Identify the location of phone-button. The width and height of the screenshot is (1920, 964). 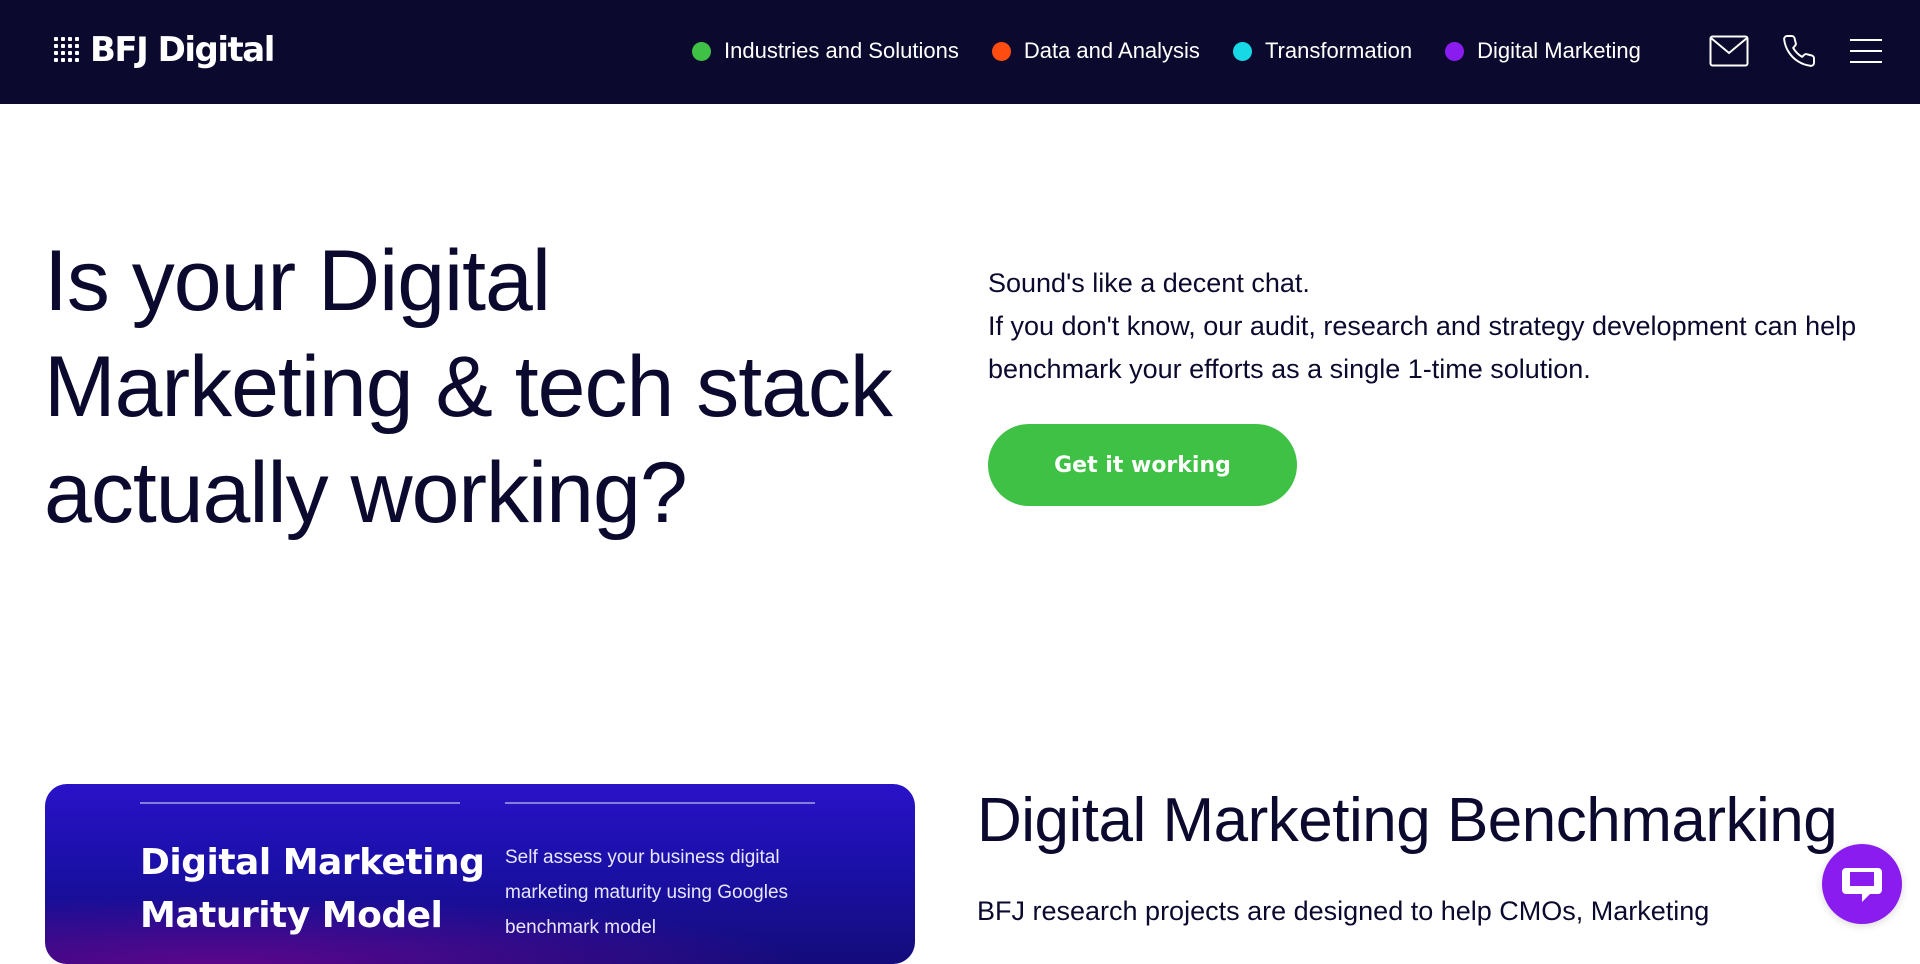
(1799, 51).